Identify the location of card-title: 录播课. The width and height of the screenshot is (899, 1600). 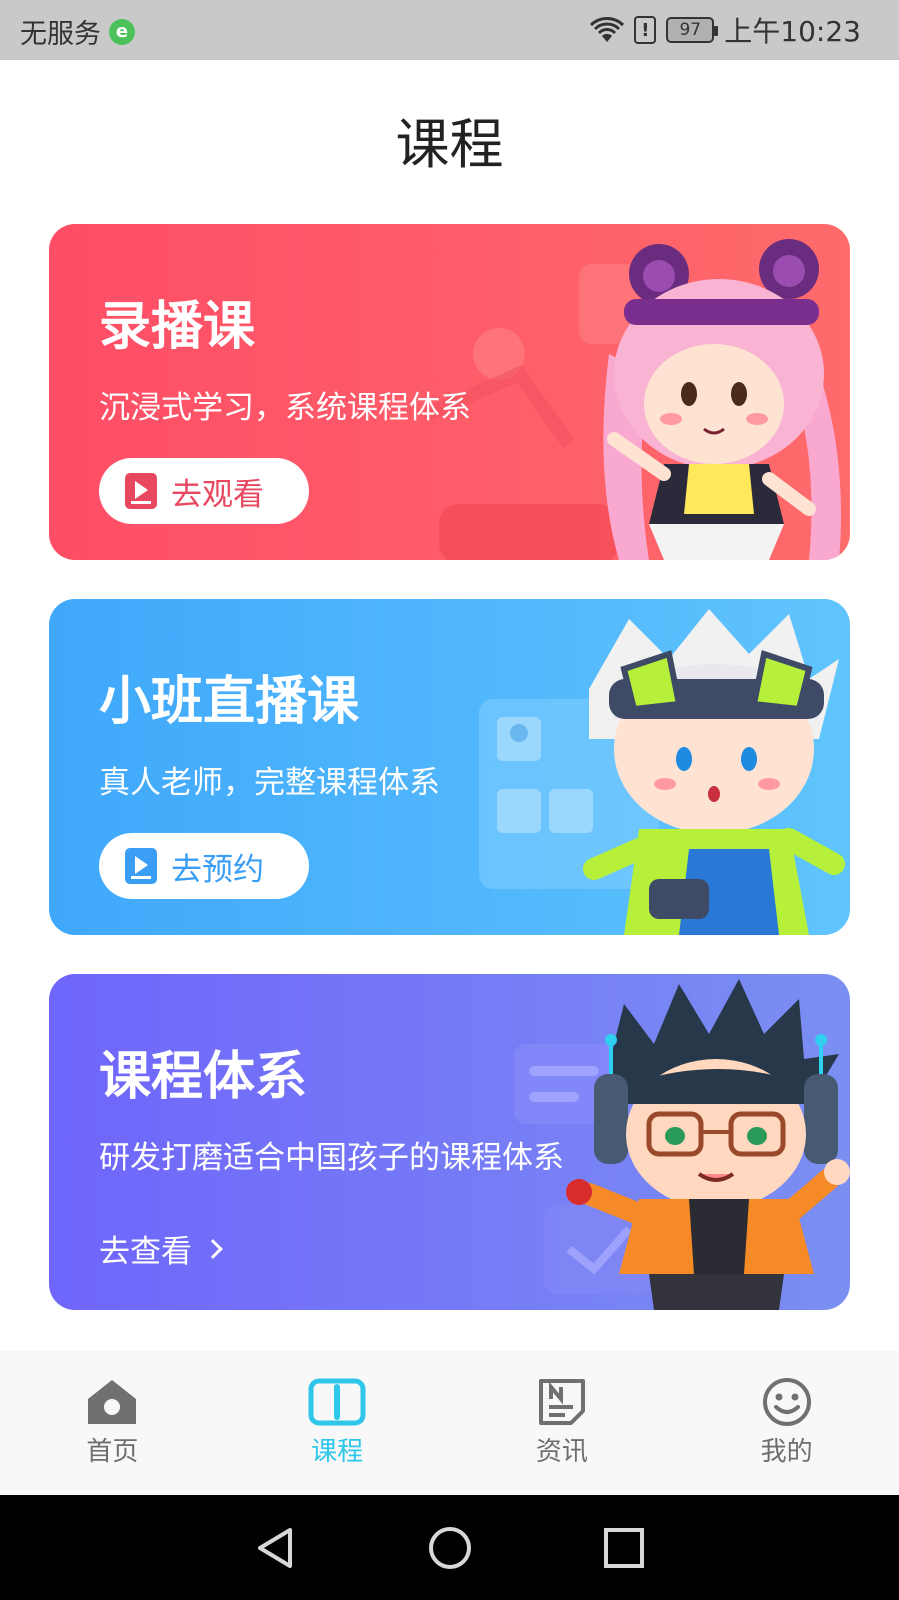
(177, 327).